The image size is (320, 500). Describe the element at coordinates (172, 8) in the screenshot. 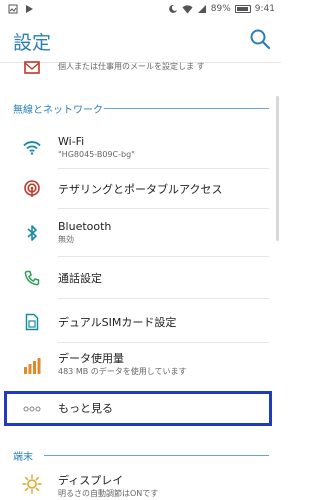

I see `do-not-disturb-icon` at that location.